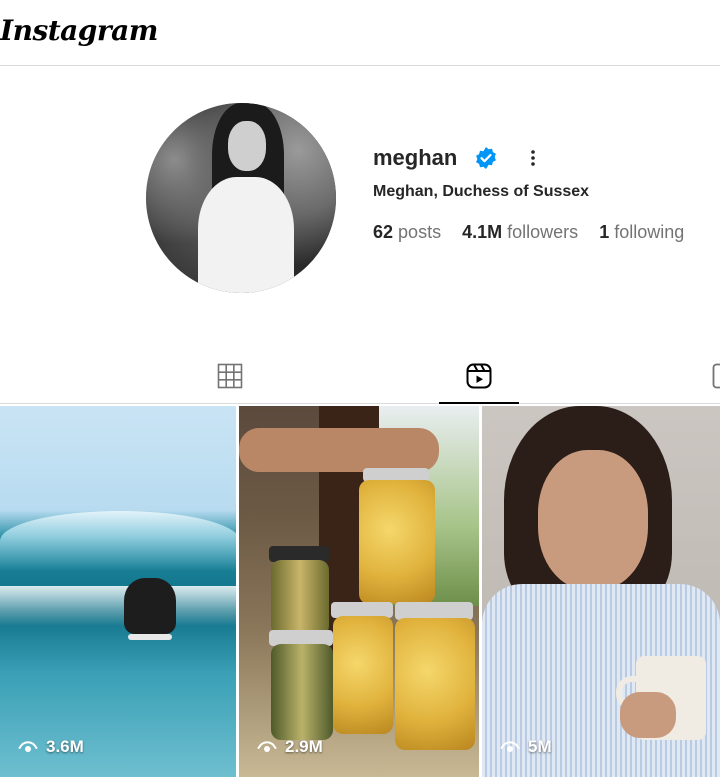 The width and height of the screenshot is (720, 777). I want to click on profile-avatar, so click(241, 198).